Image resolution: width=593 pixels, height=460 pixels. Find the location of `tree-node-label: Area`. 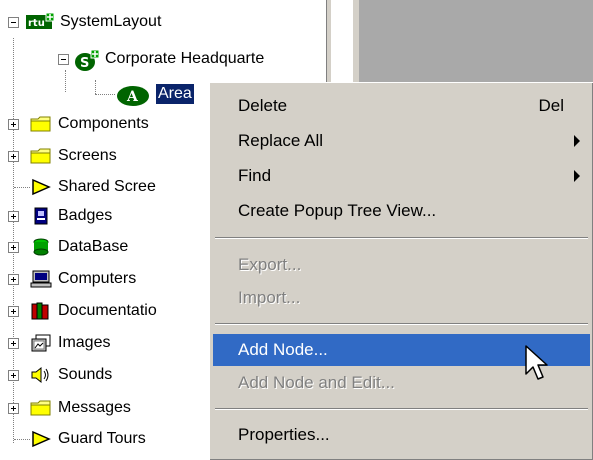

tree-node-label: Area is located at coordinates (175, 94).